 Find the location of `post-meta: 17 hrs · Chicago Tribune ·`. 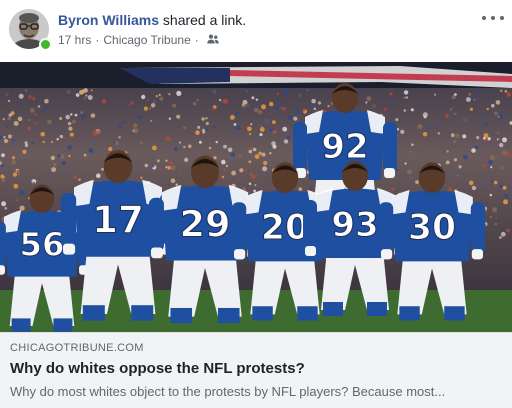

post-meta: 17 hrs · Chicago Tribune · is located at coordinates (138, 40).